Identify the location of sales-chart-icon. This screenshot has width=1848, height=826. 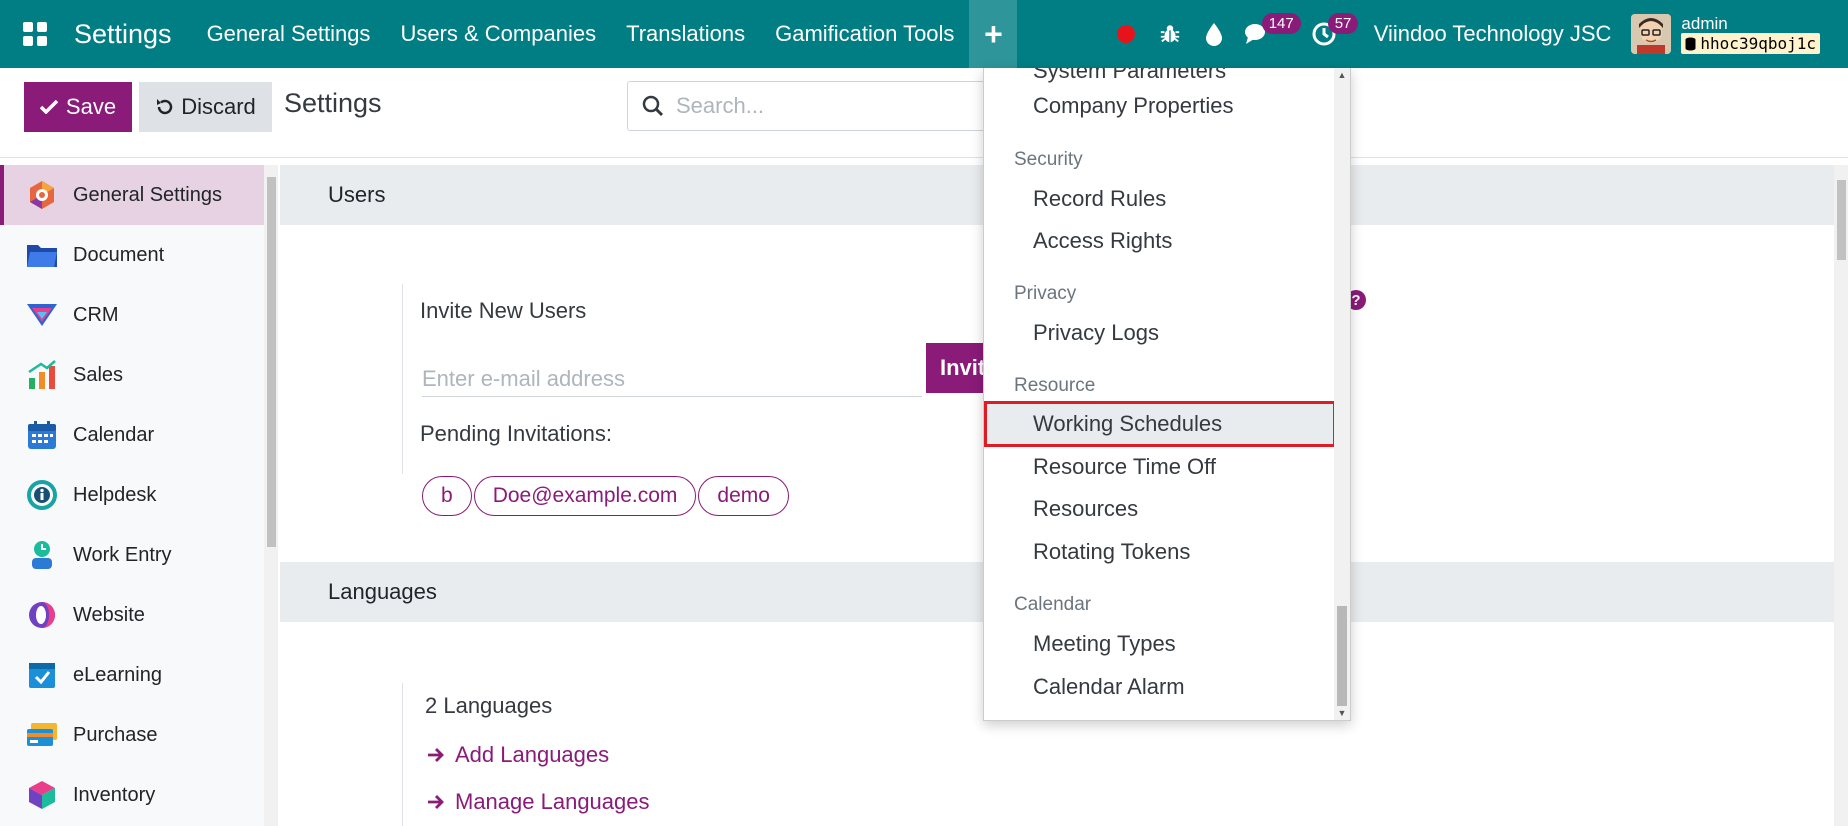
(42, 375).